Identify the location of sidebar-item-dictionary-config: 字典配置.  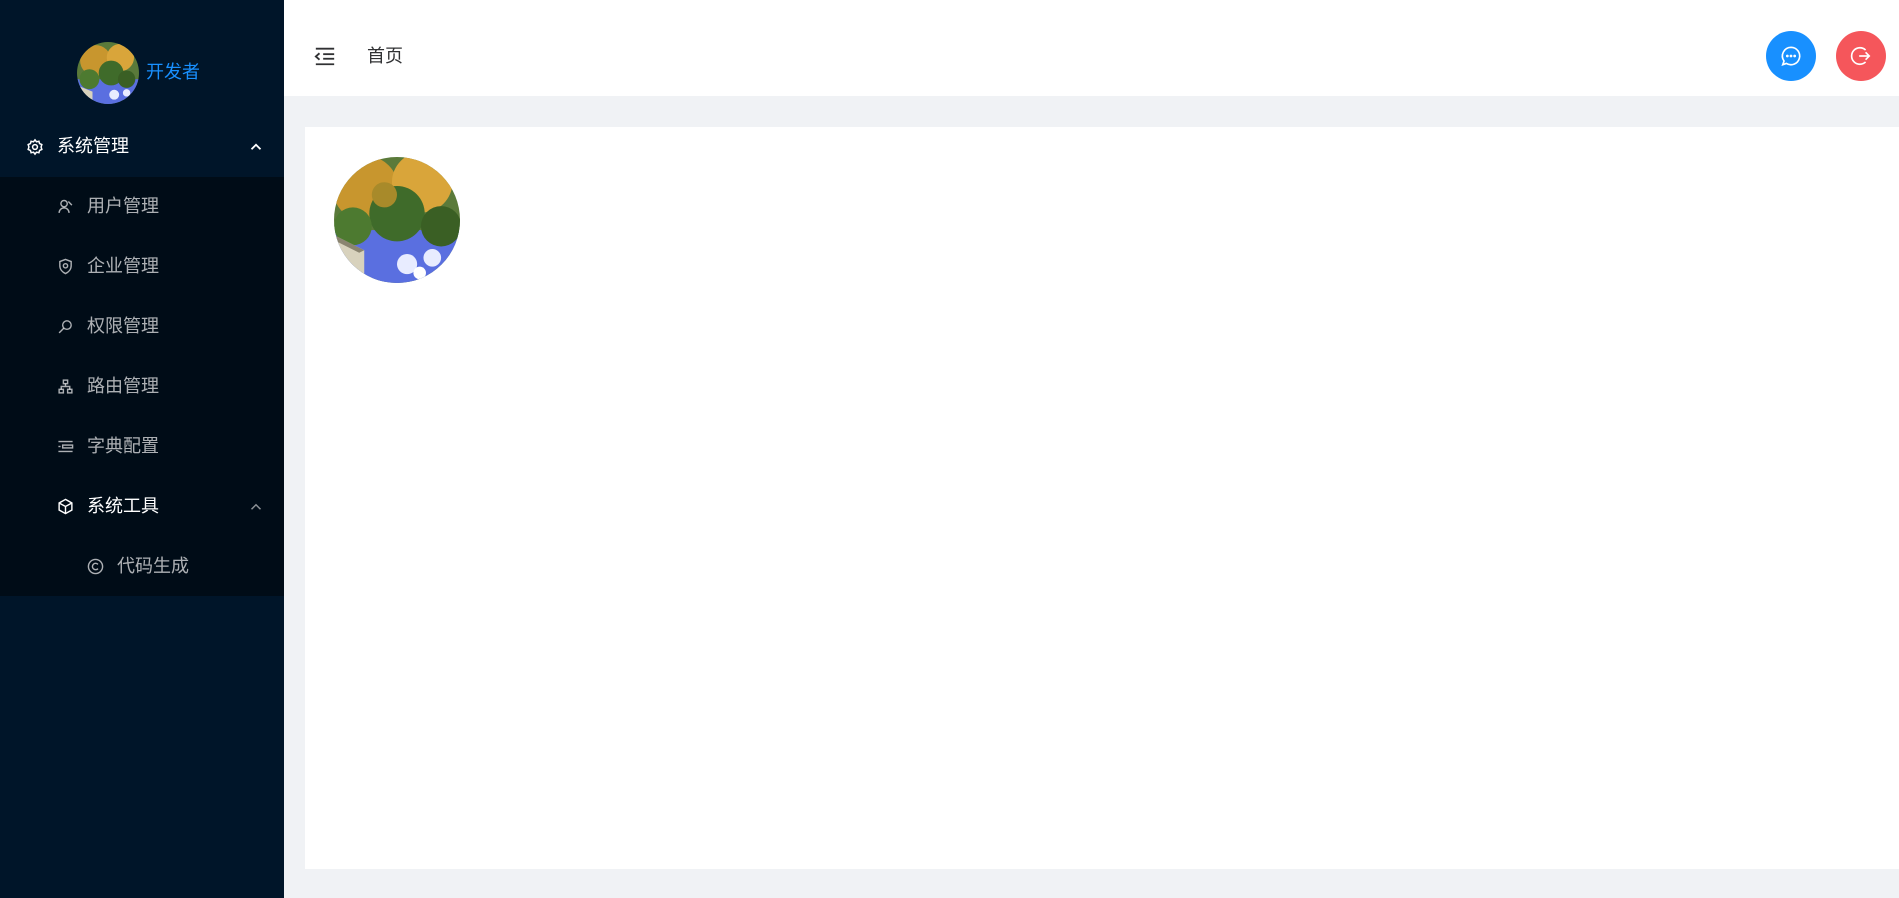
(142, 447).